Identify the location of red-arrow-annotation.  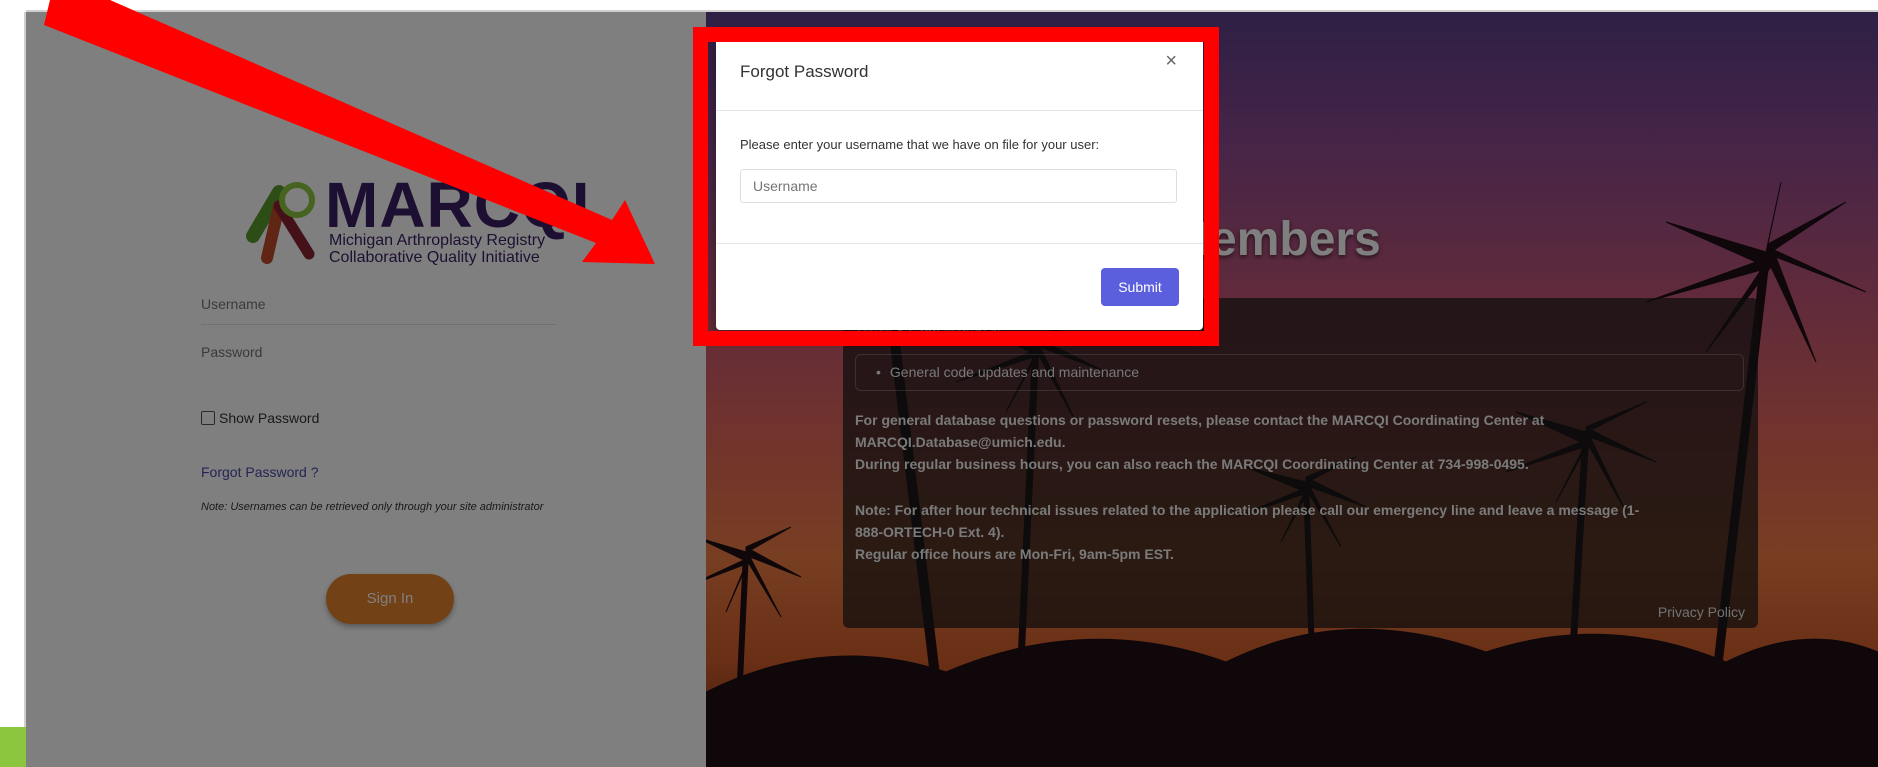
(349, 132).